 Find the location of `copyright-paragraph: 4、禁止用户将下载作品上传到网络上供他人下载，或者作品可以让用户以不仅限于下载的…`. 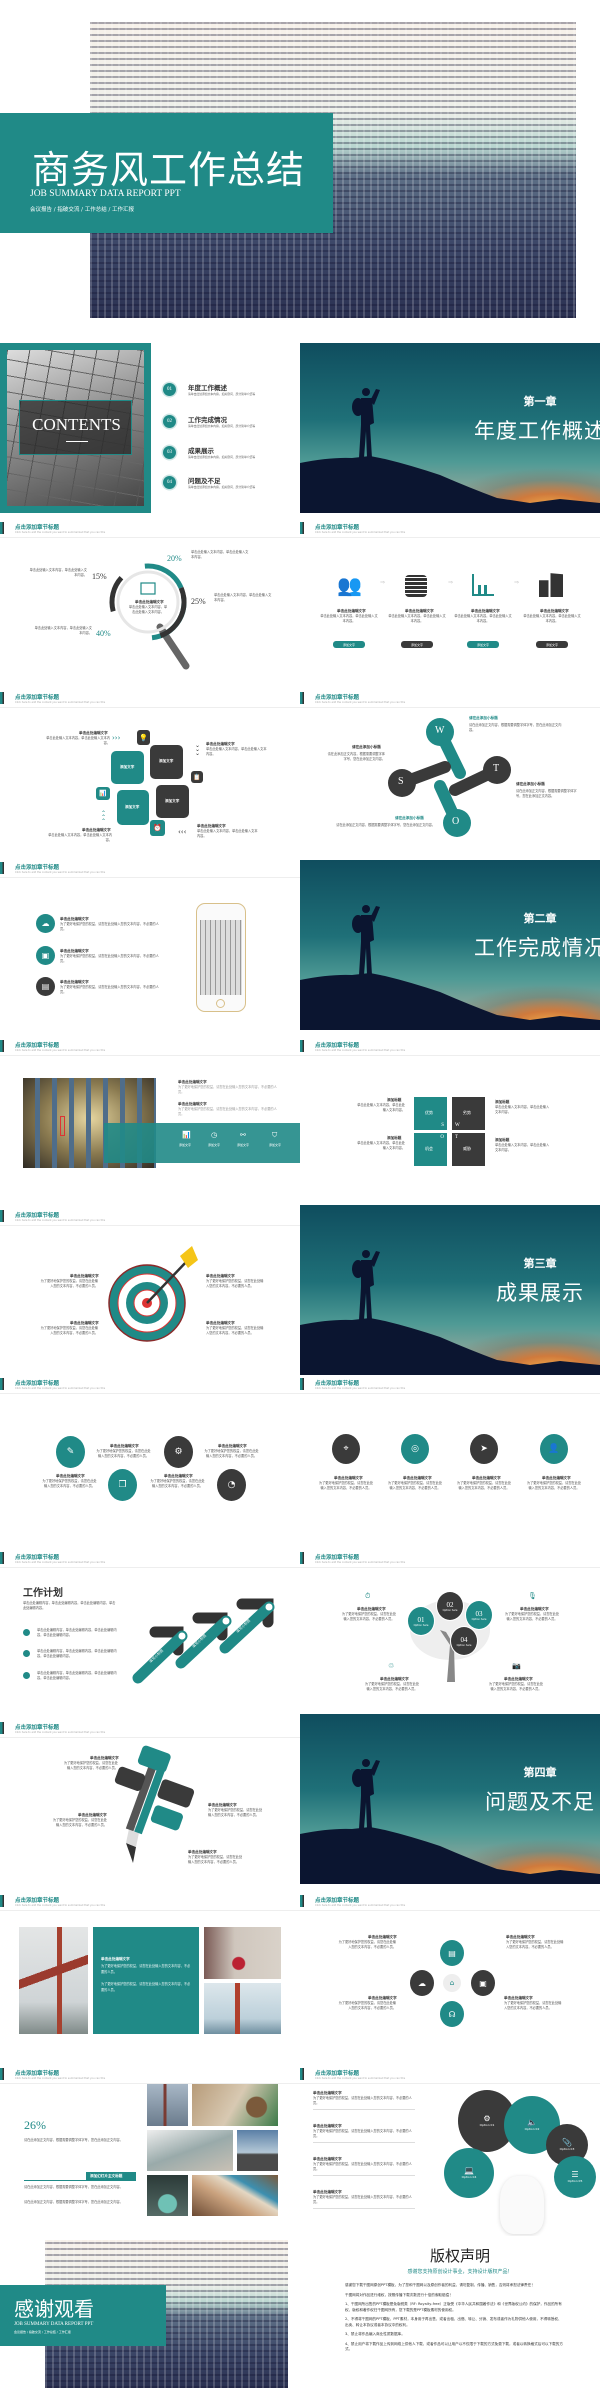

copyright-paragraph: 4、禁止用户将下载作品上传到网络上供他人下载，或者作品可以让用户以不仅限于下载的… is located at coordinates (454, 2346).